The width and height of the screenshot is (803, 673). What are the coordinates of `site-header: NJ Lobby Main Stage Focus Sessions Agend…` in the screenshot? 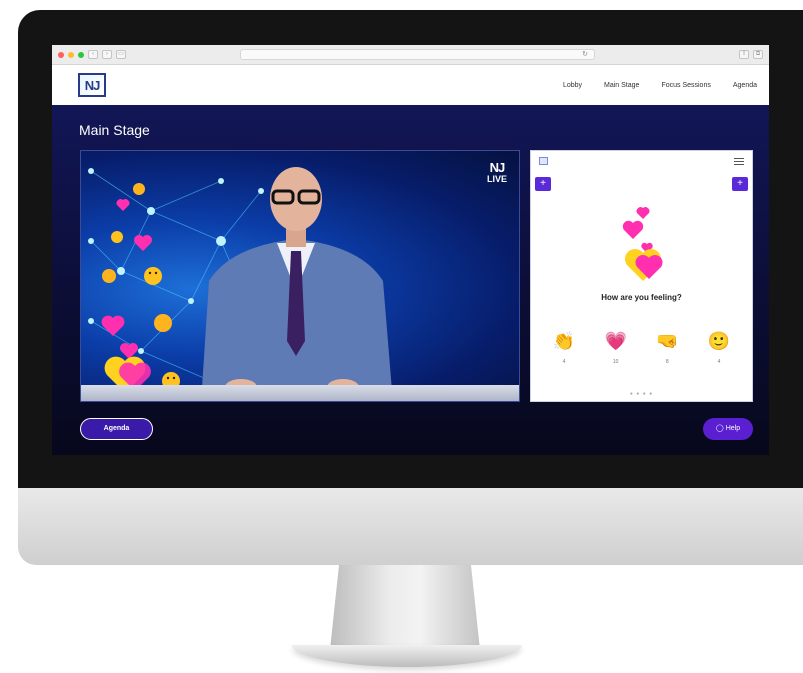 It's located at (410, 85).